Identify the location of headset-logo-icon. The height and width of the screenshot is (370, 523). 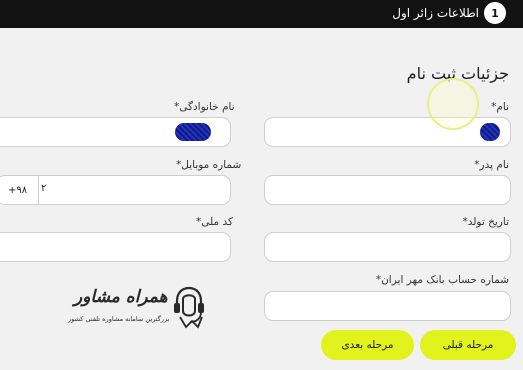
(189, 307).